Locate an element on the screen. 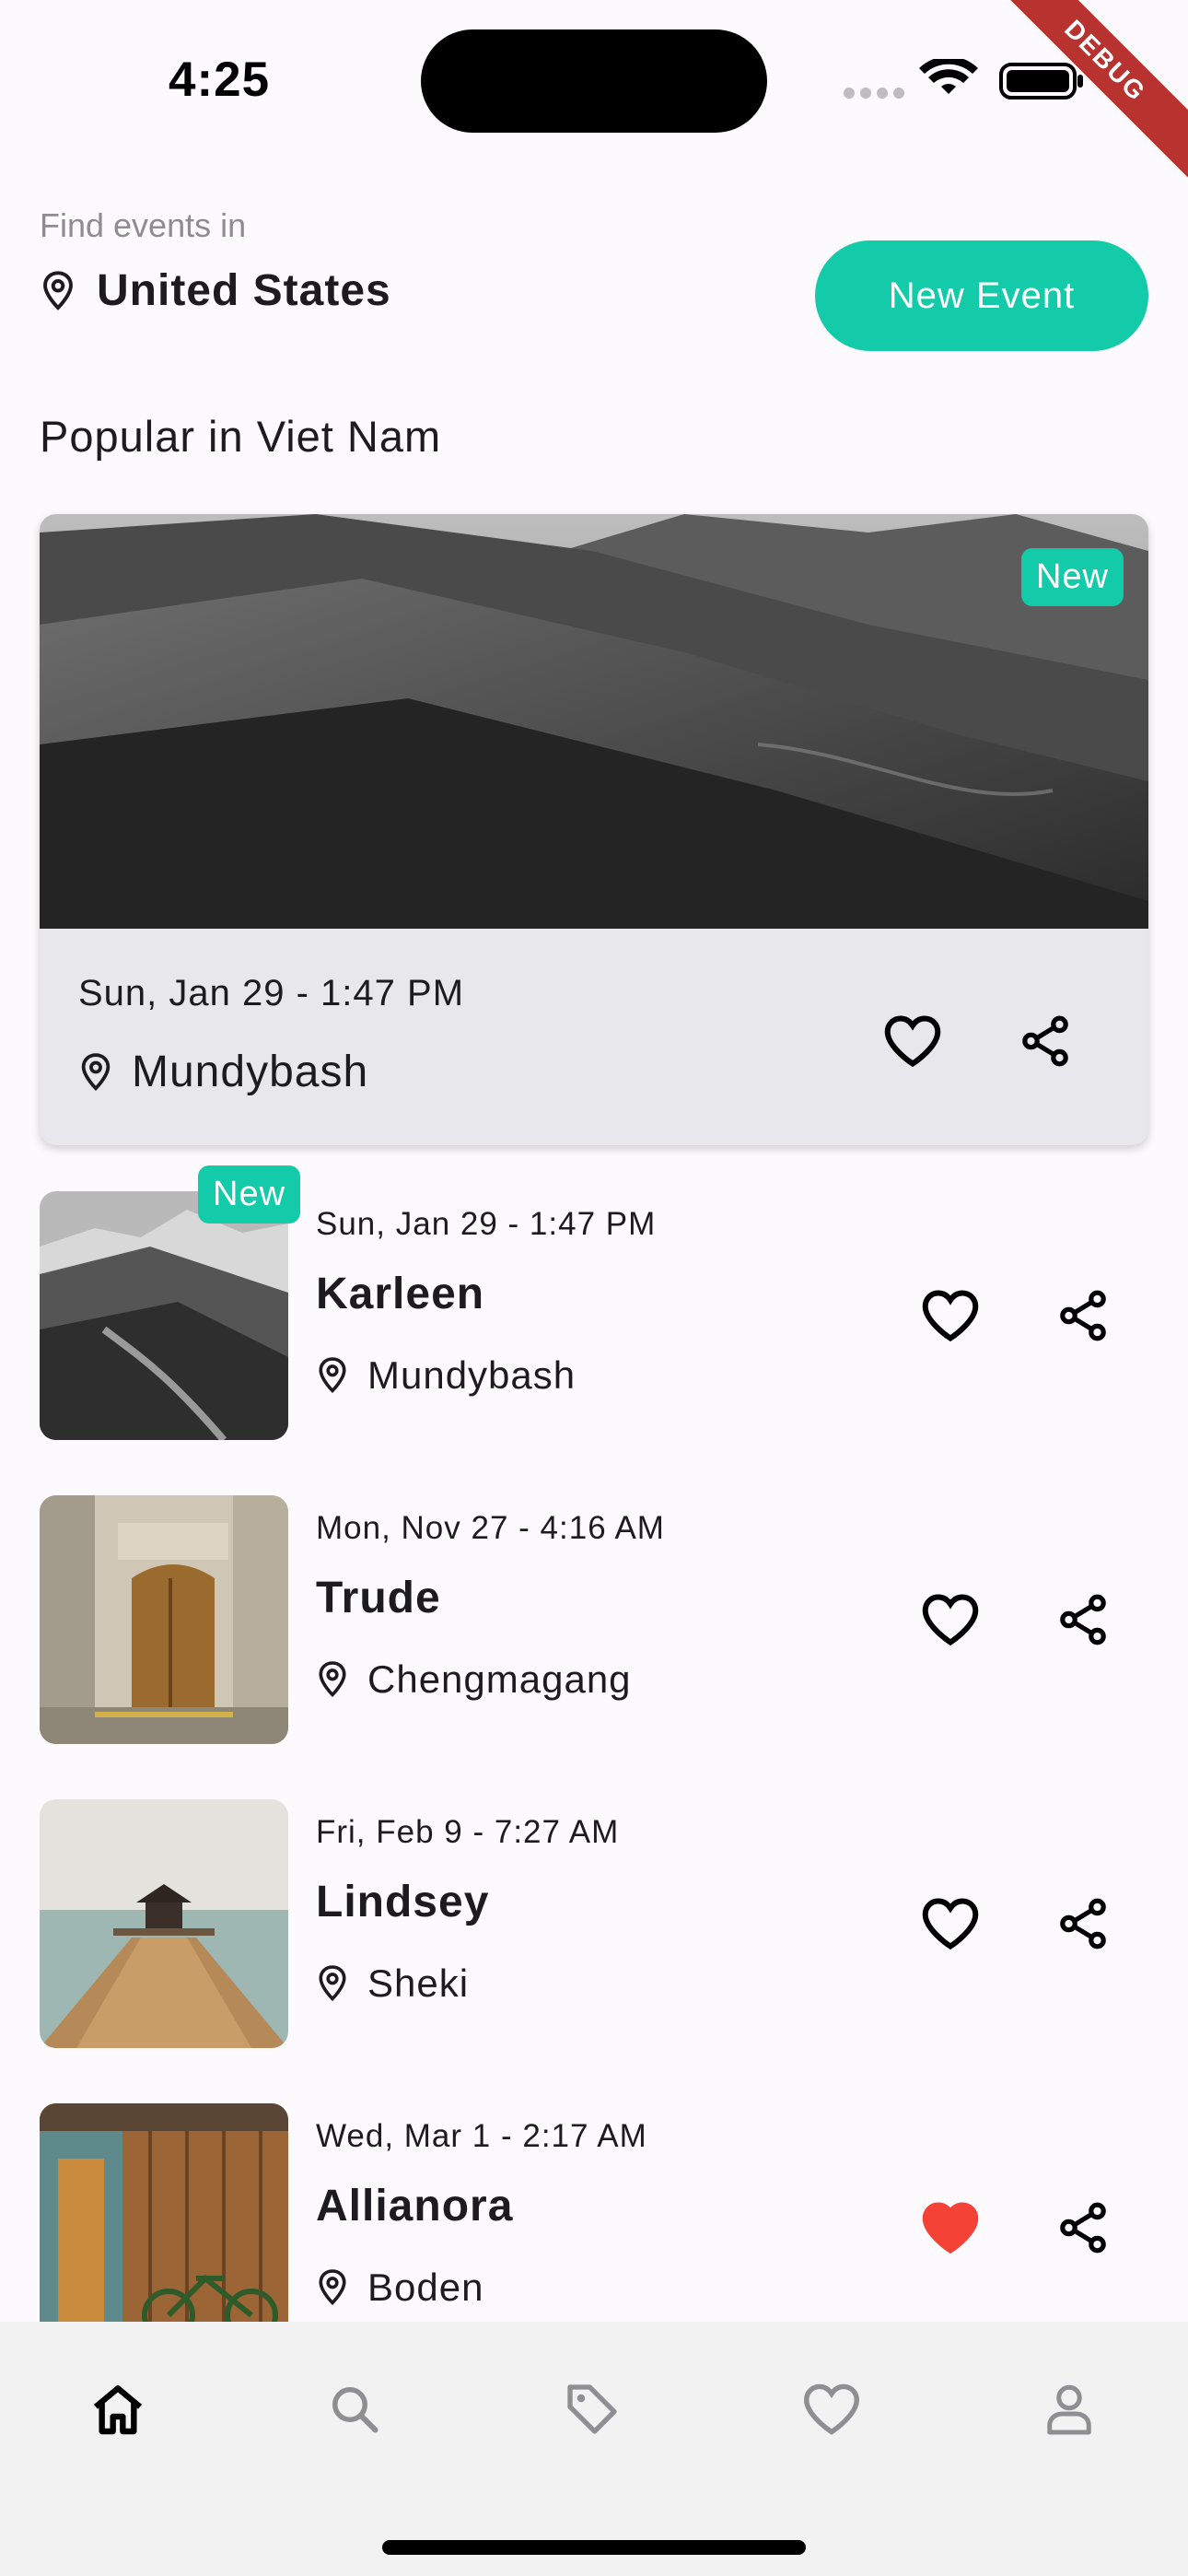 This screenshot has height=2576, width=1188. new-event-button: New Event is located at coordinates (982, 295).